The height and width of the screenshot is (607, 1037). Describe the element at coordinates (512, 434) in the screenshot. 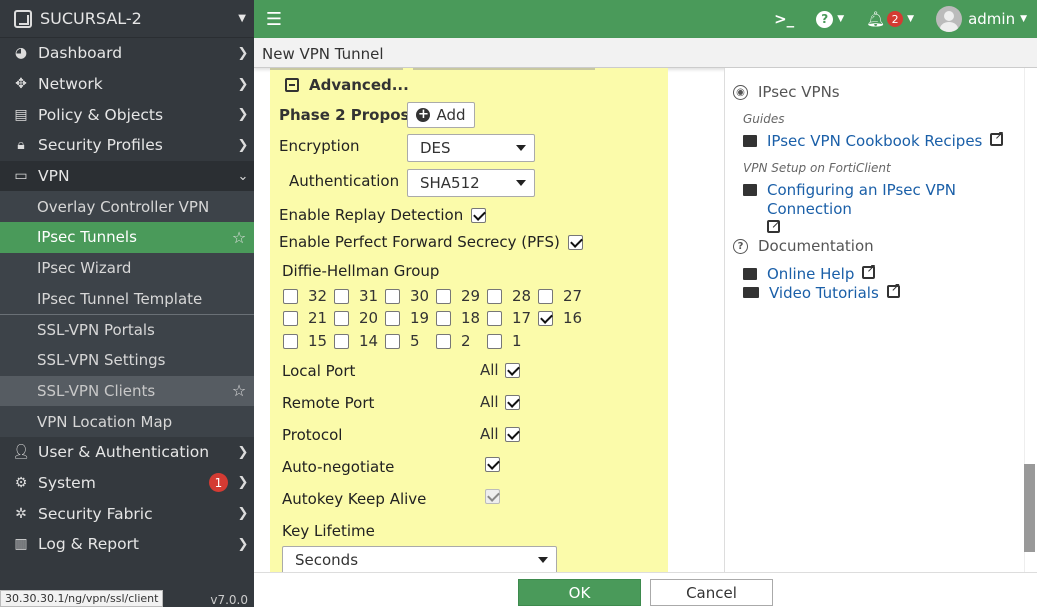

I see `protocol-all-checkbox` at that location.